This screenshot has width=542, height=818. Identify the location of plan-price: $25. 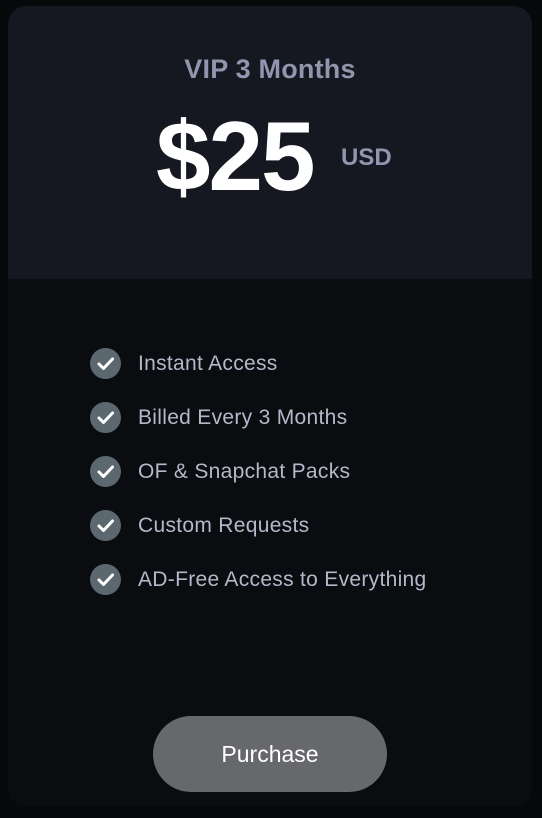
(236, 156).